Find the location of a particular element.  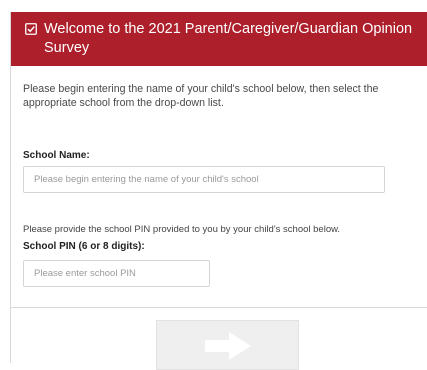

school-pin-label: School PIN (6 or 8 digits): is located at coordinates (84, 246).